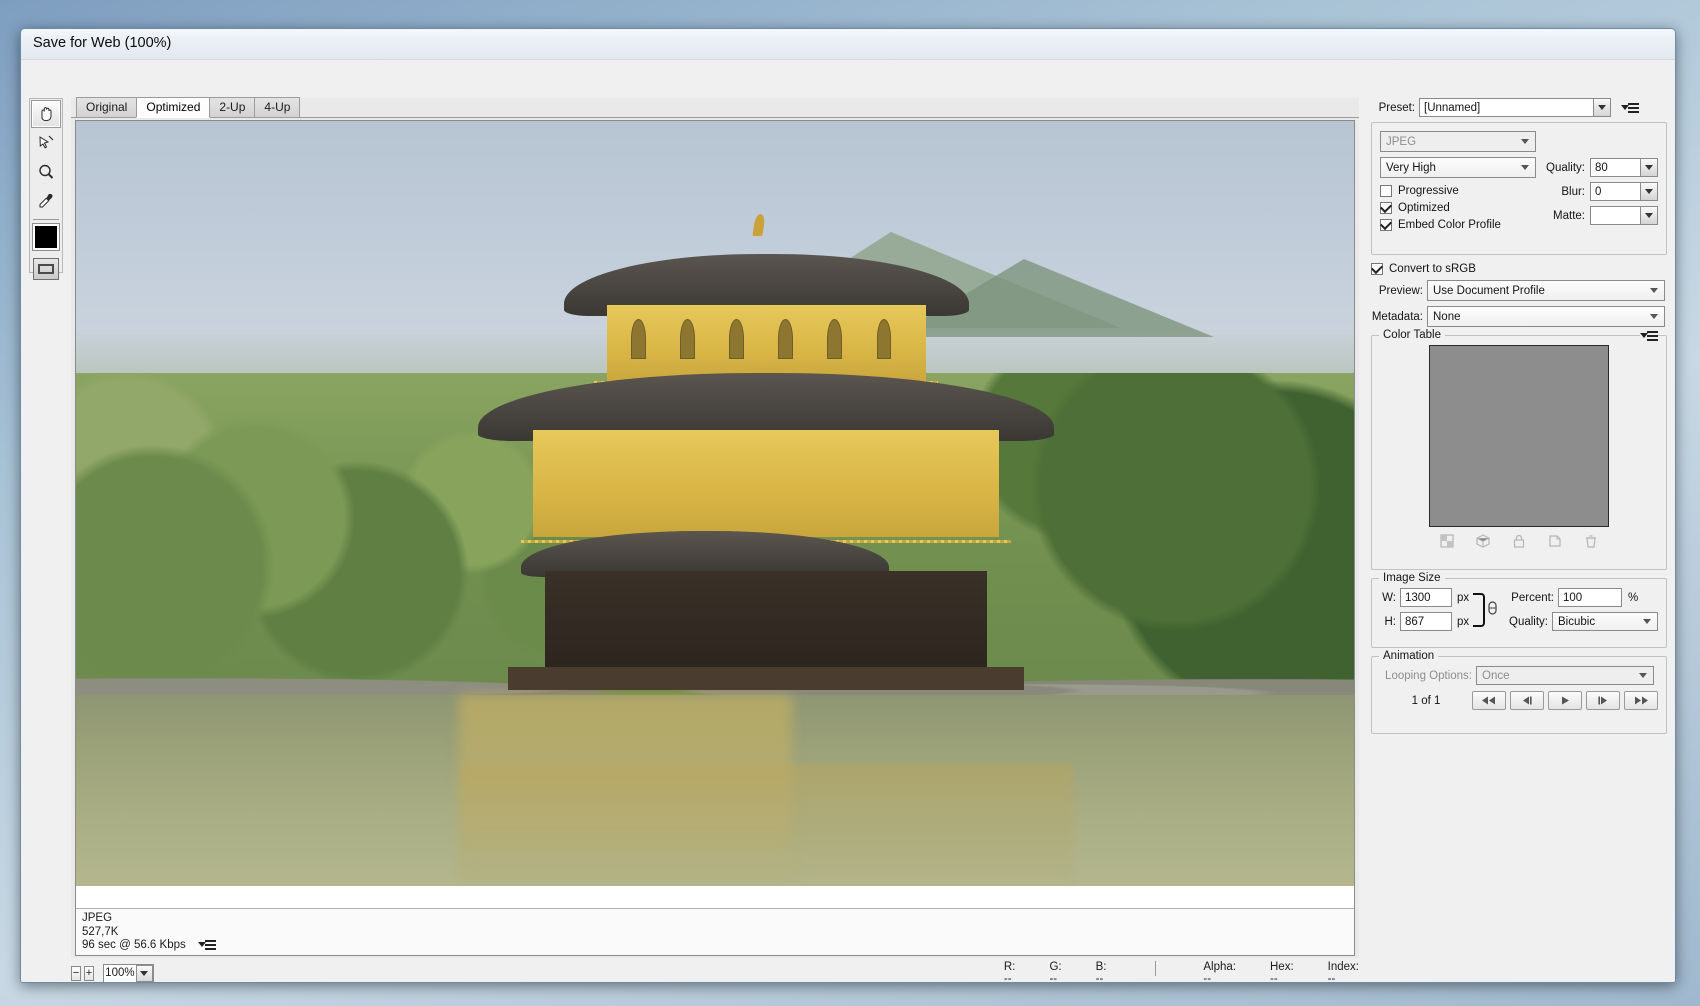  I want to click on embed-profile-row: Embed Color Profile, so click(1458, 225).